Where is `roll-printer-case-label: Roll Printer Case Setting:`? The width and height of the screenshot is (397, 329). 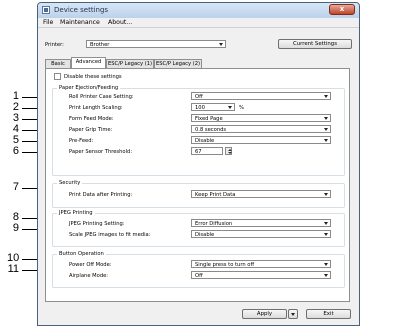
roll-printer-case-label: Roll Printer Case Setting: is located at coordinates (101, 97).